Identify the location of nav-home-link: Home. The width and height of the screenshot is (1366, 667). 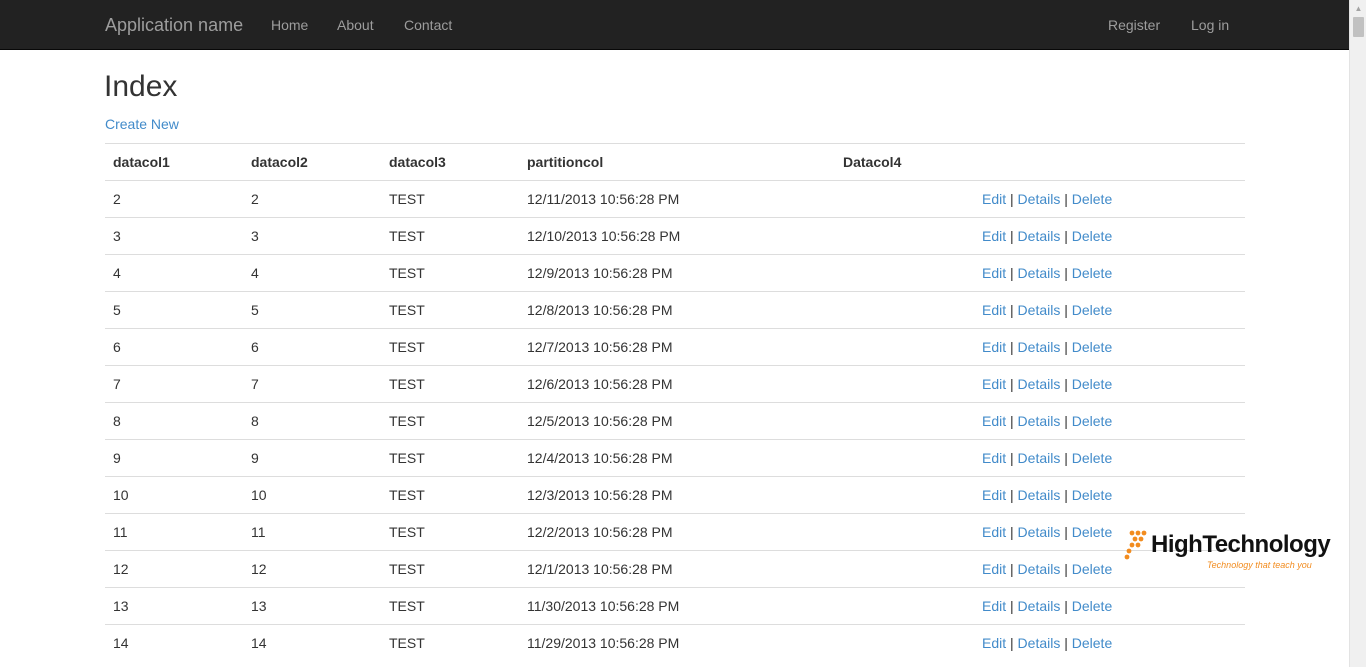
(289, 25).